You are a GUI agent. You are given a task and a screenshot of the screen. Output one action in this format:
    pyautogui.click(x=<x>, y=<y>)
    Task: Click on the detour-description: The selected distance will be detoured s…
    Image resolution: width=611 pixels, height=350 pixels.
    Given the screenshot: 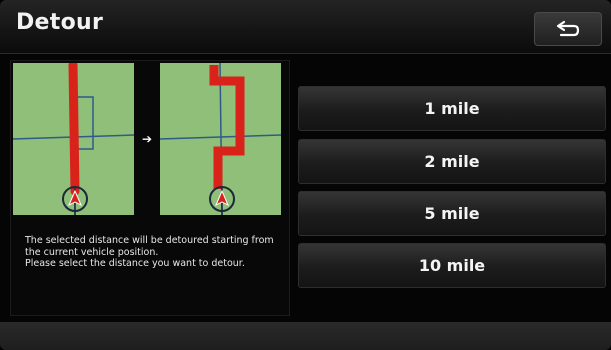 What is the action you would take?
    pyautogui.click(x=156, y=252)
    